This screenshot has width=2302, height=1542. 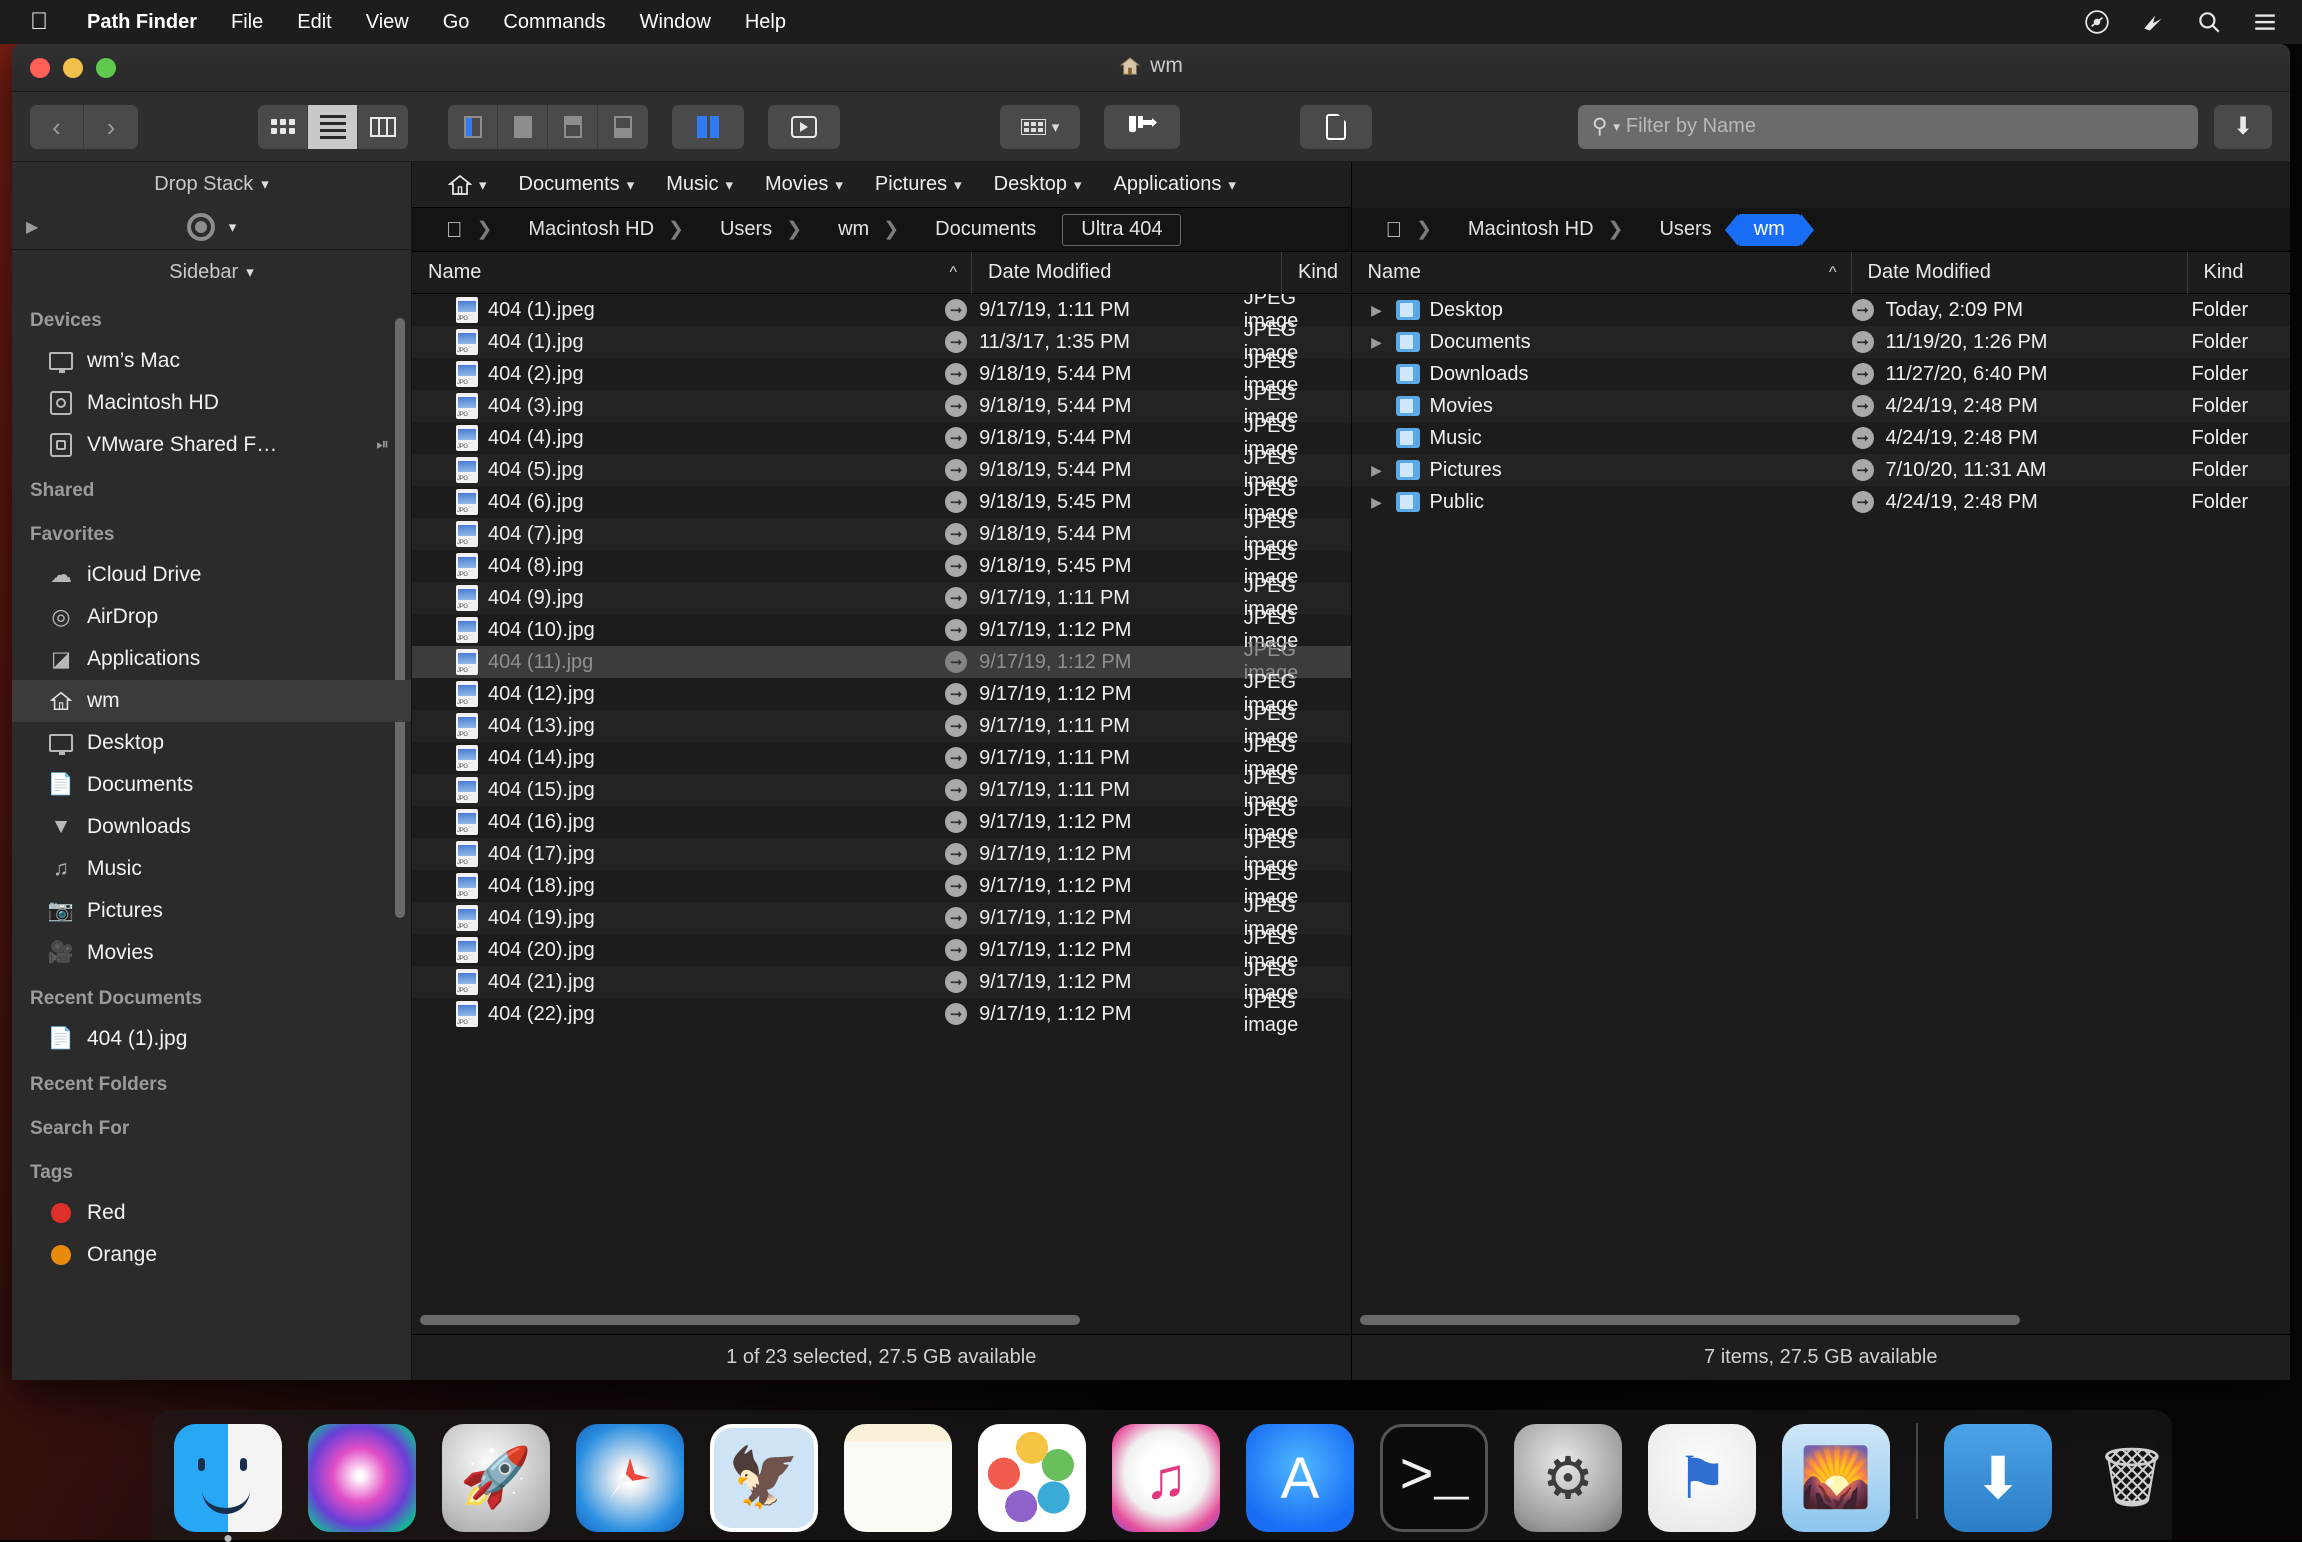 I want to click on menu-item-file: File, so click(x=247, y=22).